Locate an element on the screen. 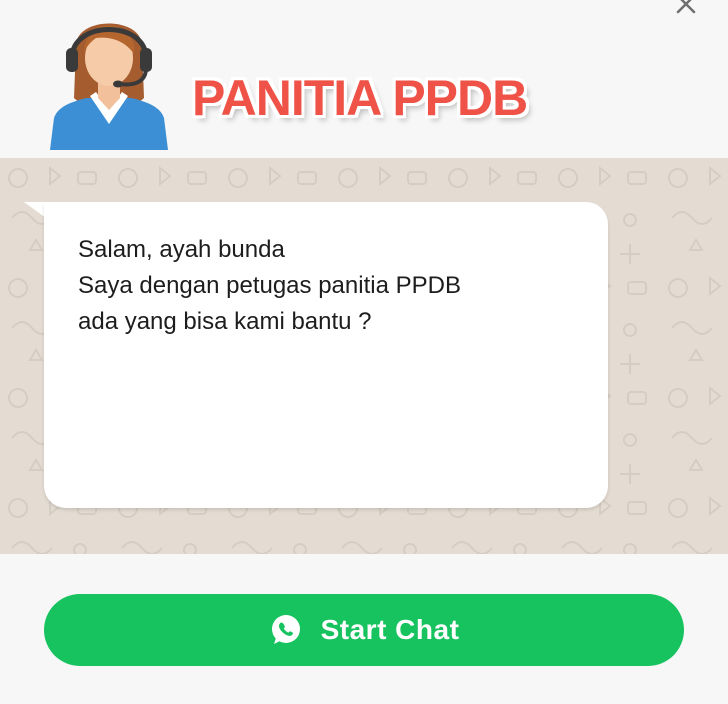 This screenshot has width=728, height=704. message-line: ada yang bisa kami bantu ? is located at coordinates (225, 321).